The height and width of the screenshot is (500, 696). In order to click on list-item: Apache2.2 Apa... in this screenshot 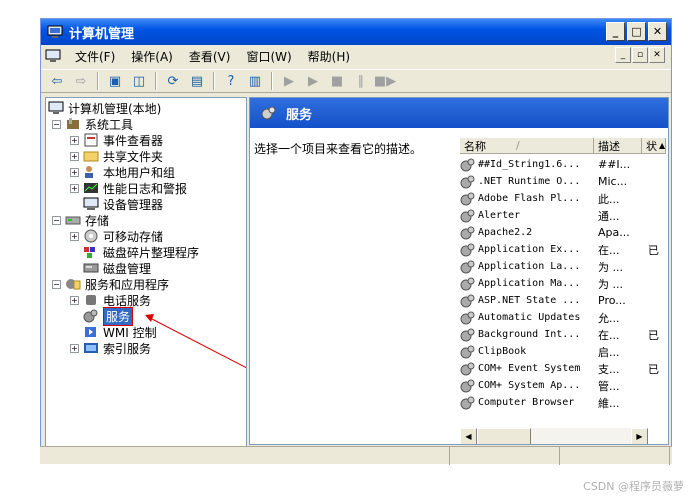, I will do `click(561, 232)`.